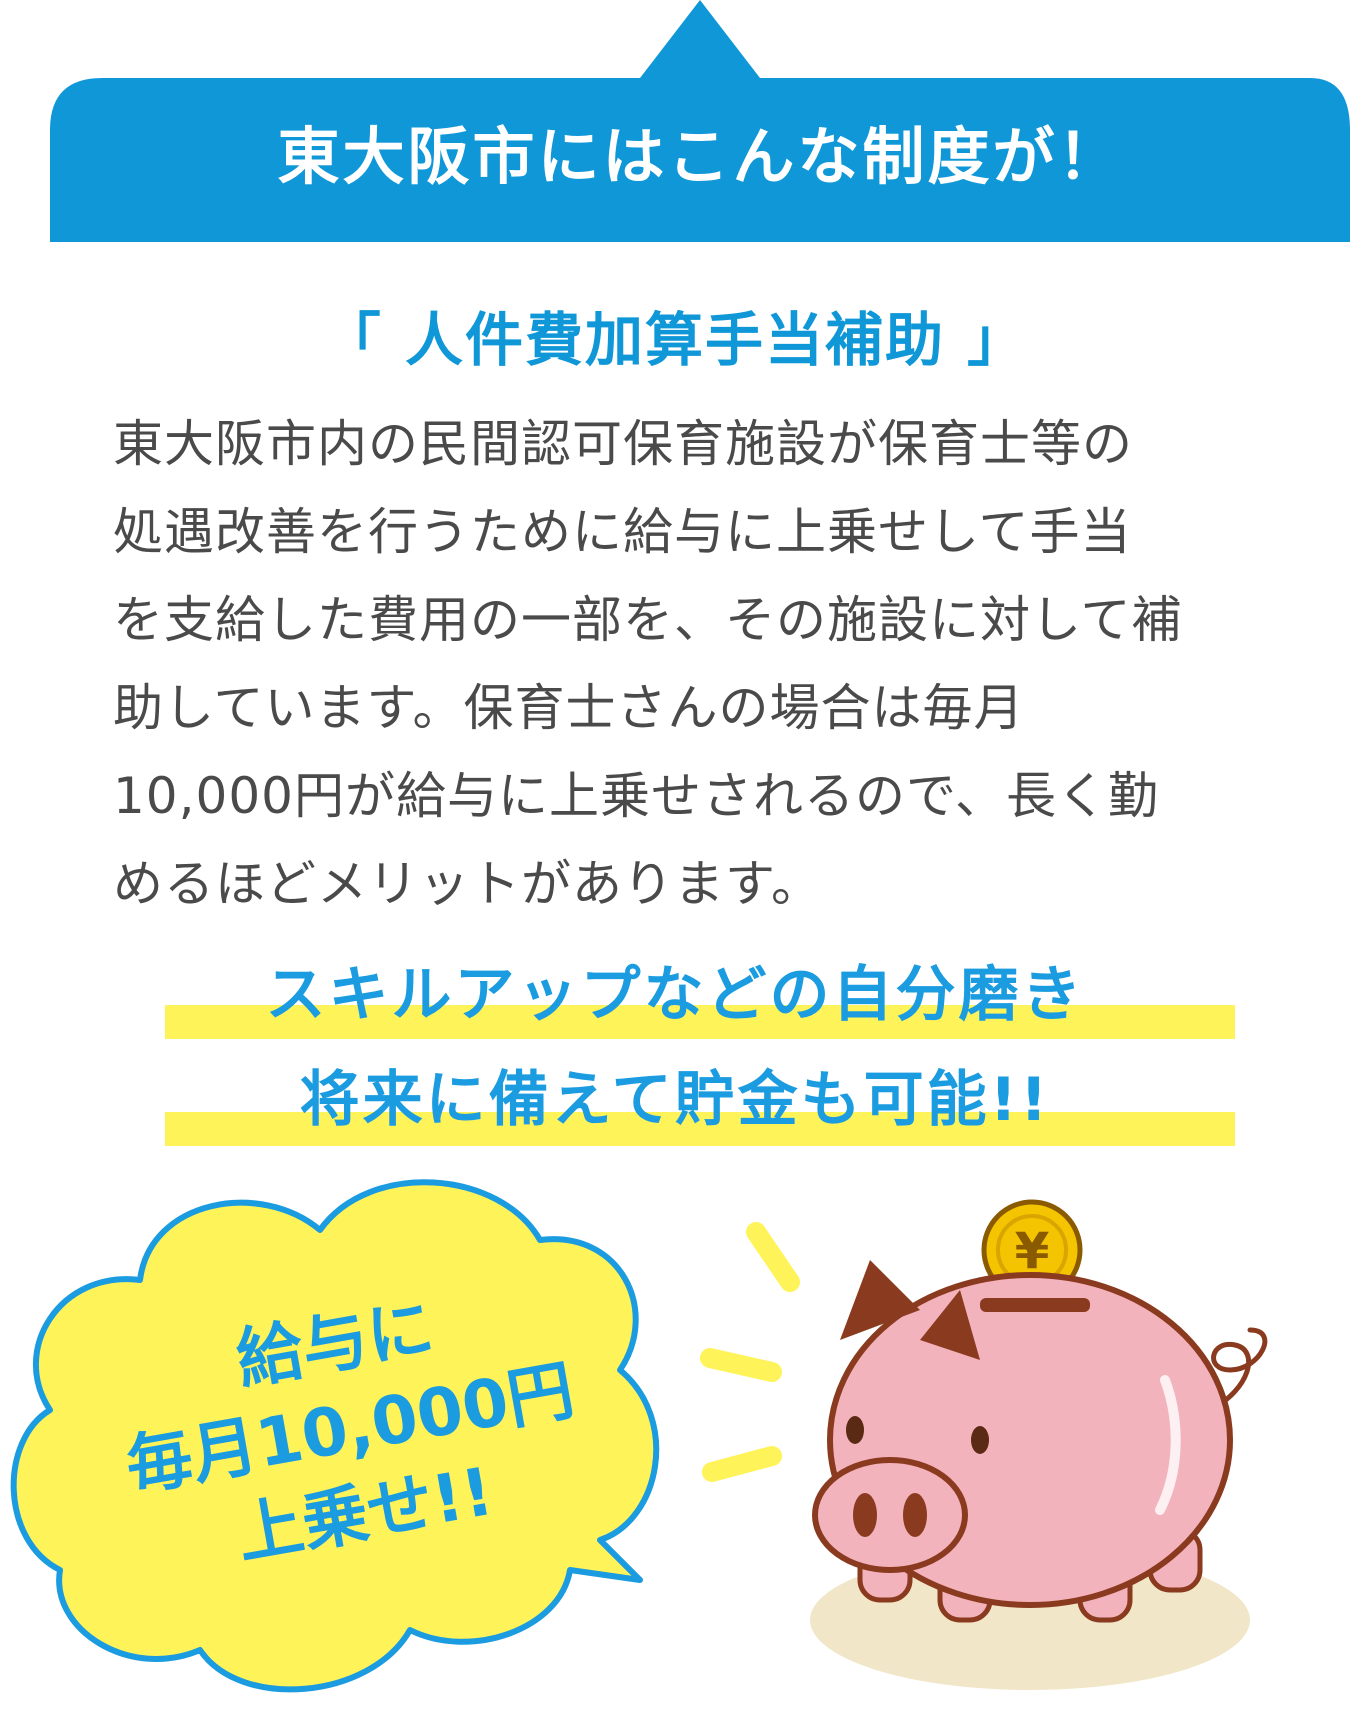 Image resolution: width=1350 pixels, height=1722 pixels. What do you see at coordinates (1032, 1251) in the screenshot?
I see `yen-symbol: ¥` at bounding box center [1032, 1251].